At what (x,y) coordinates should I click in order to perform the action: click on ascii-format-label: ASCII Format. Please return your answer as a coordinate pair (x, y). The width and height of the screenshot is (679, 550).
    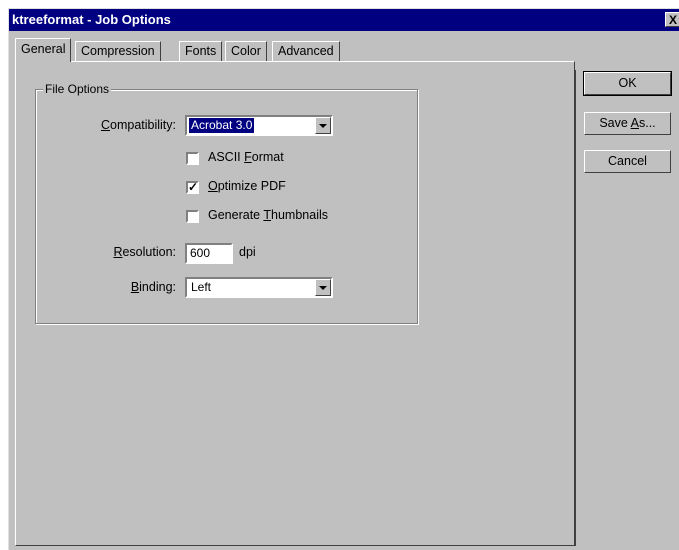
    Looking at the image, I should click on (246, 157).